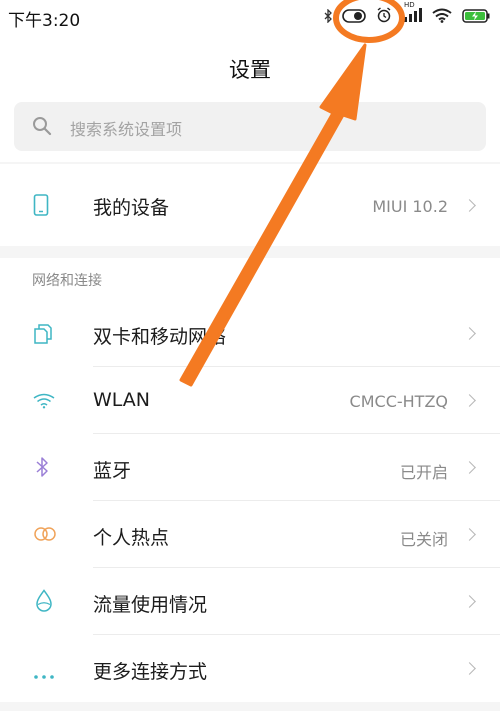 This screenshot has height=711, width=500. I want to click on battery-charging-icon, so click(476, 17).